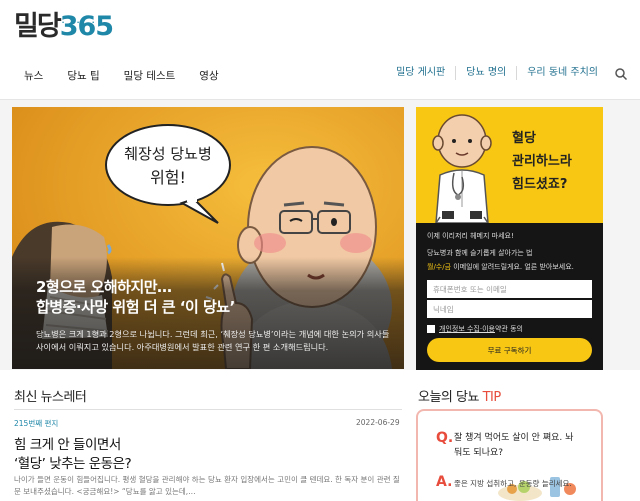 The height and width of the screenshot is (501, 640). What do you see at coordinates (621, 73) in the screenshot?
I see `search-icon` at bounding box center [621, 73].